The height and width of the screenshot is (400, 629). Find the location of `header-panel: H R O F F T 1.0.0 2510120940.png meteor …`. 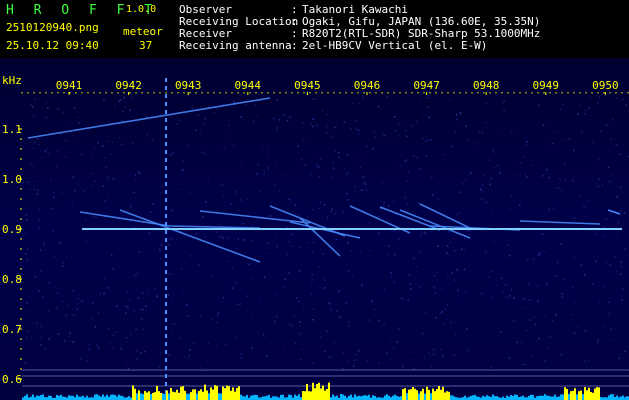

header-panel: H R O F F T 1.0.0 2510120940.png meteor … is located at coordinates (314, 29).